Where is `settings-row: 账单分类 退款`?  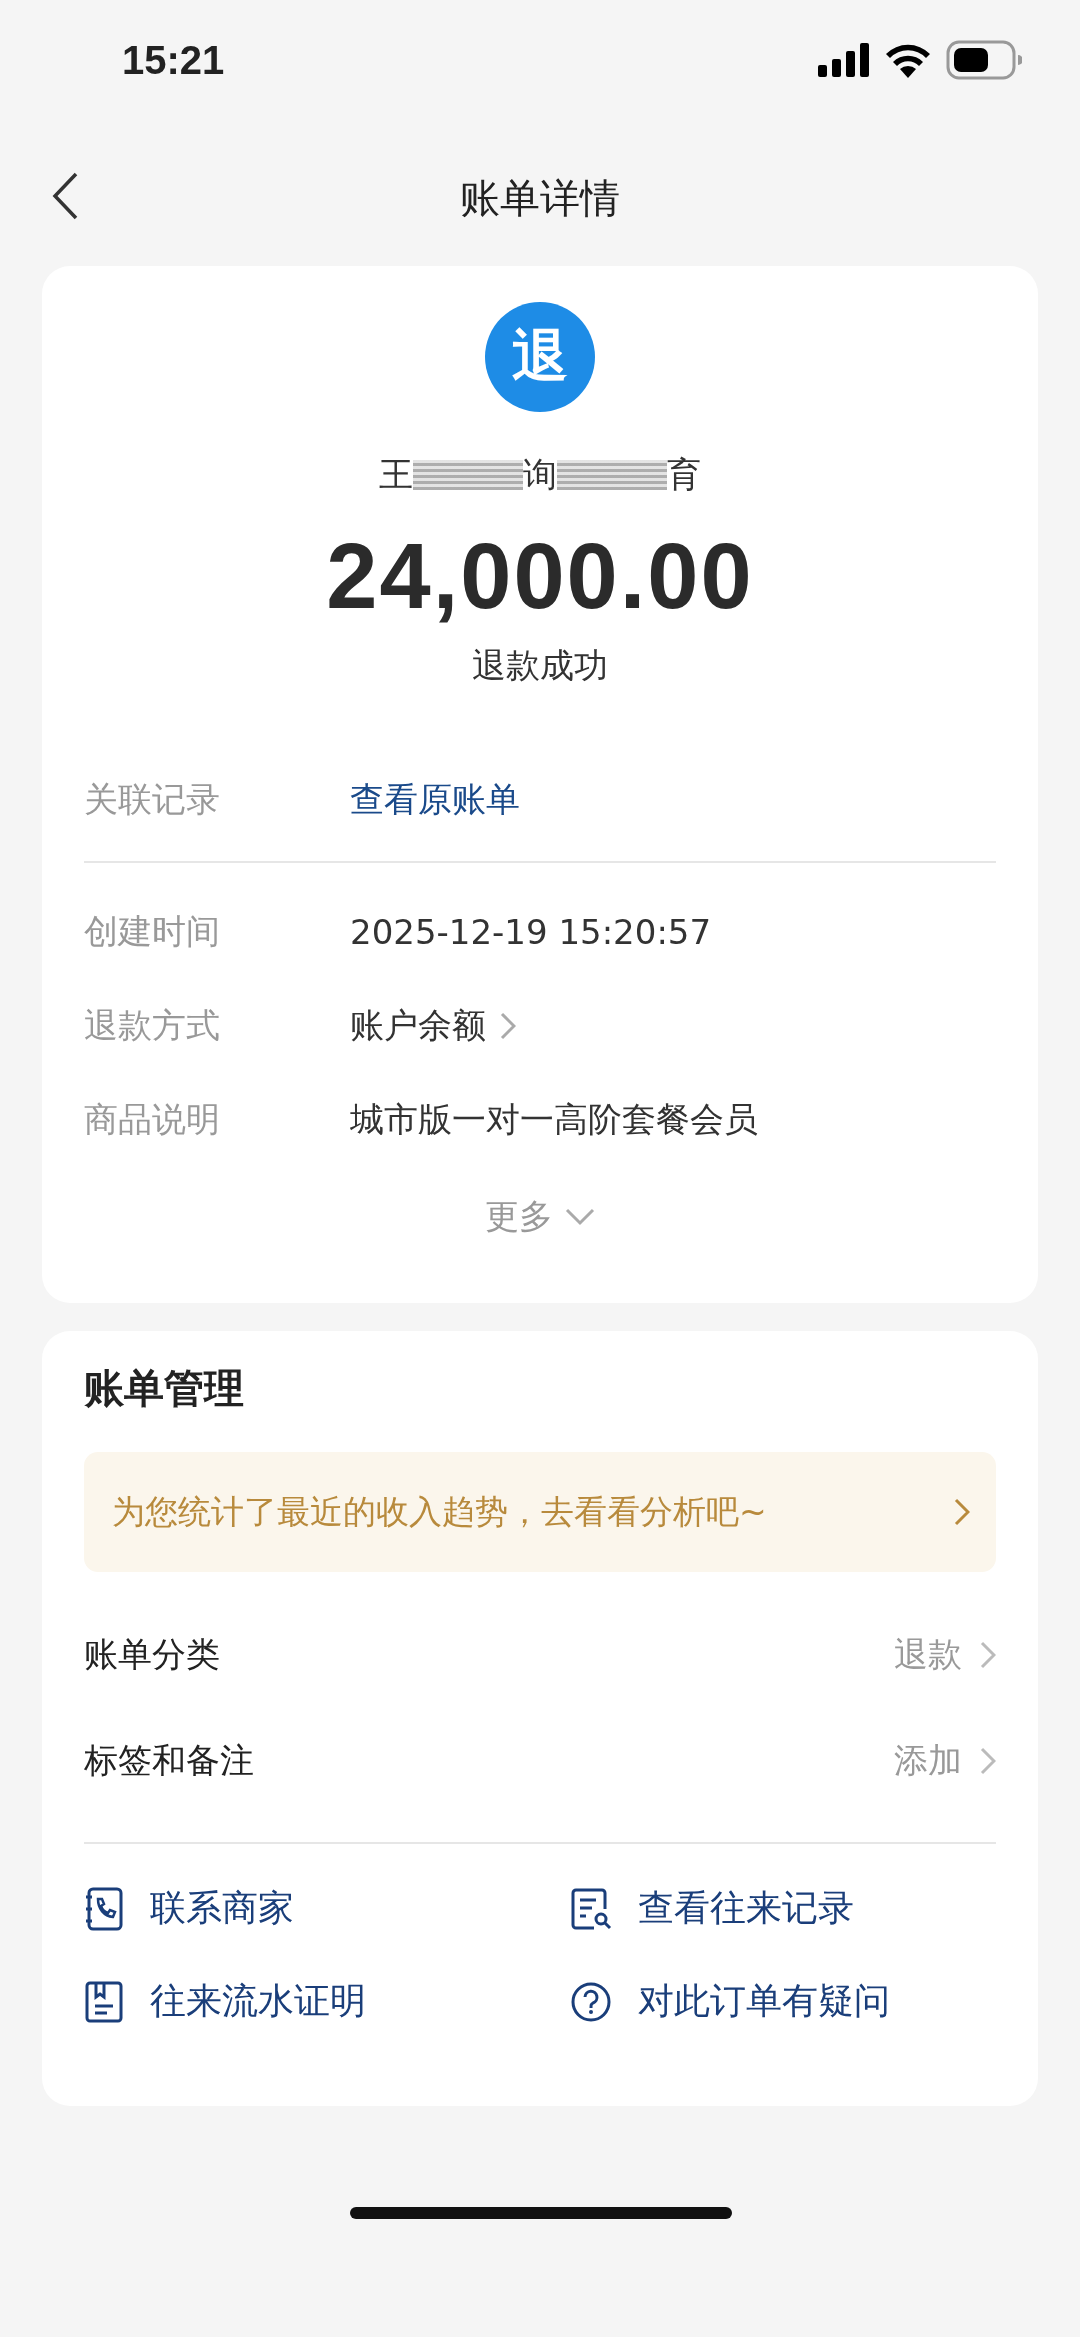 settings-row: 账单分类 退款 is located at coordinates (540, 1655).